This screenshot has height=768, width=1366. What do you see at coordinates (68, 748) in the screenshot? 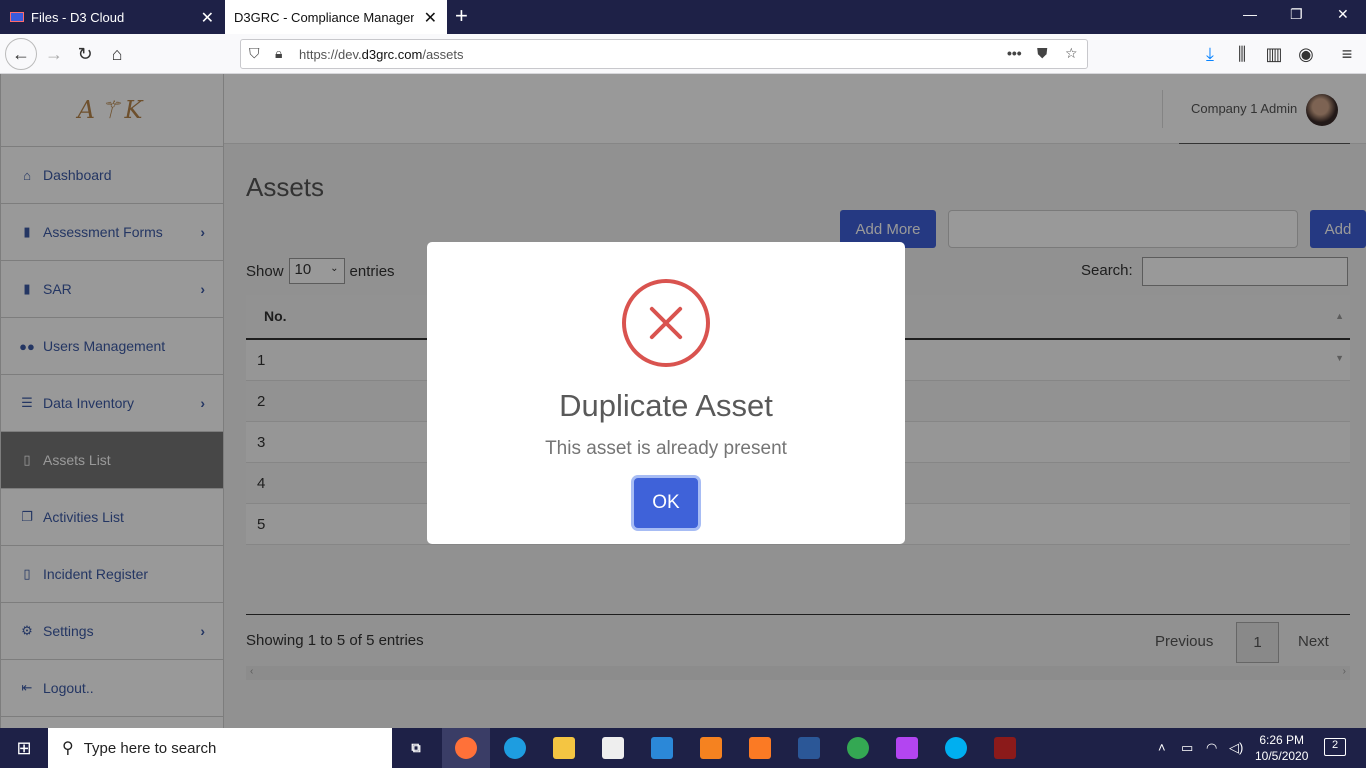
I see `search-icon: ⚲` at bounding box center [68, 748].